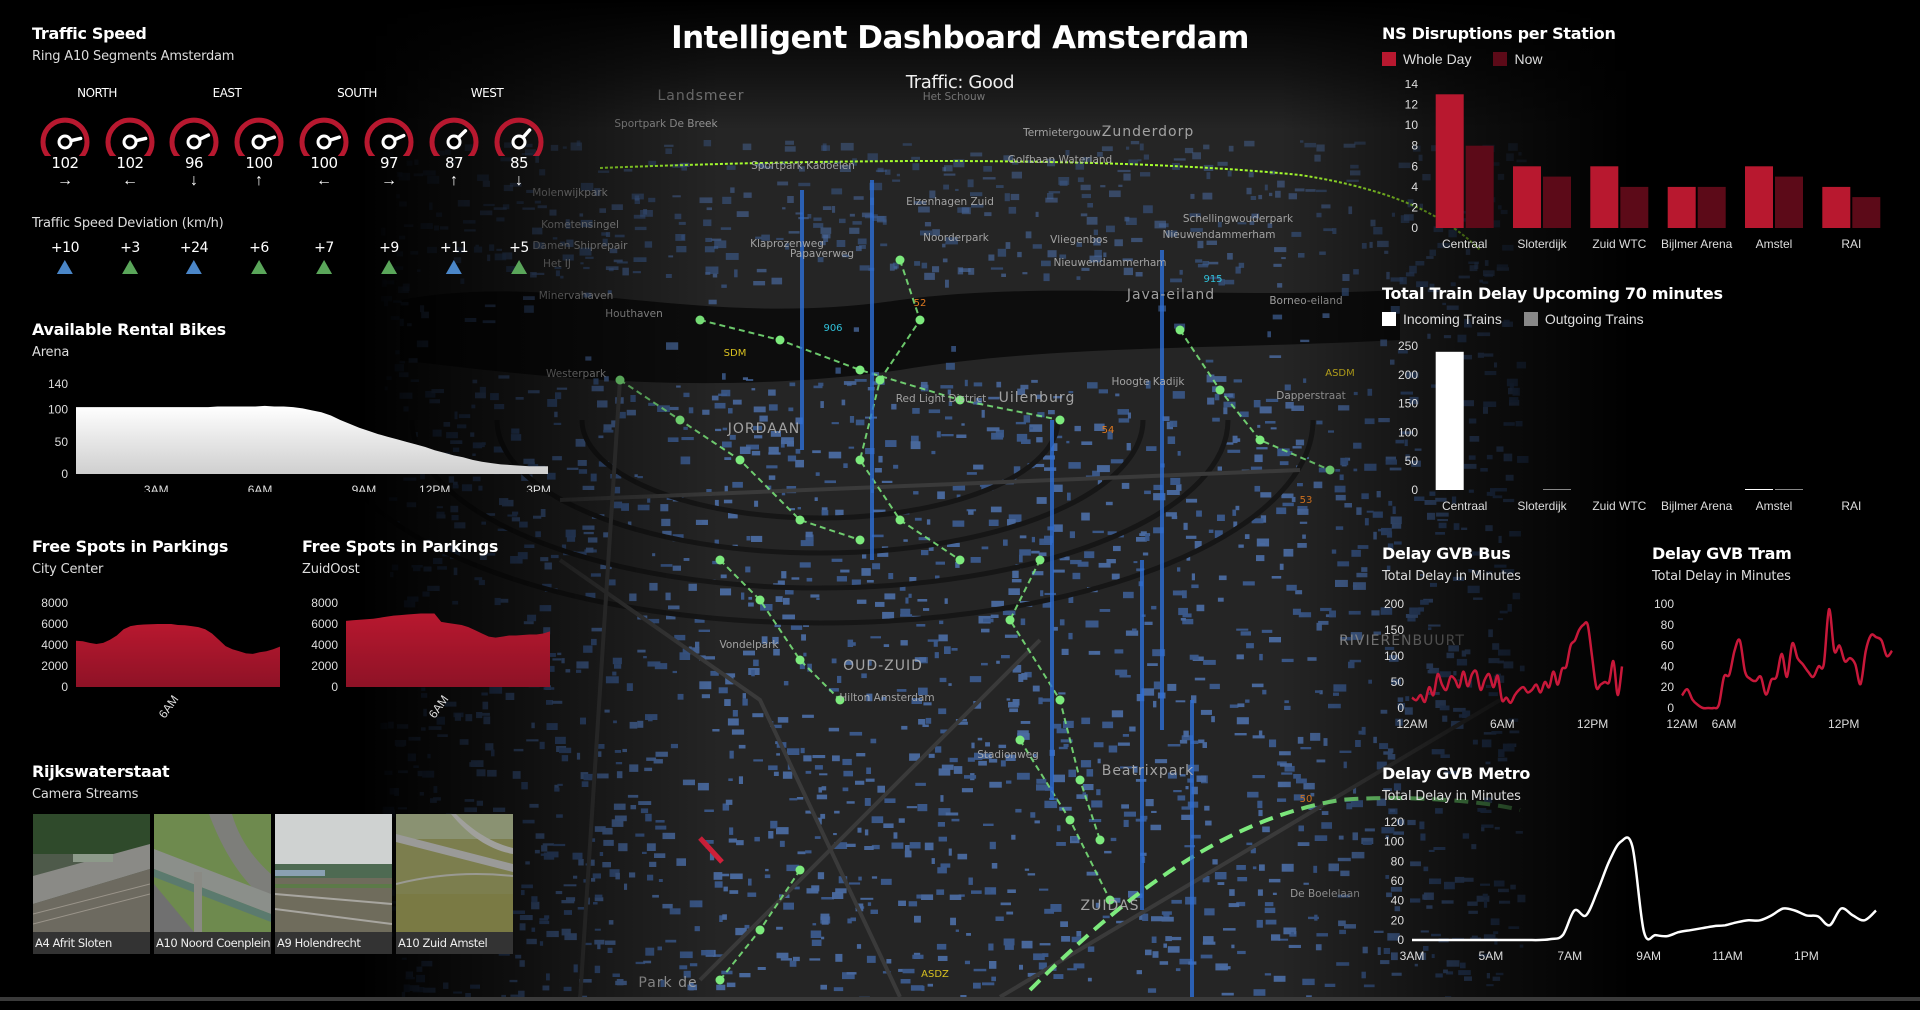  I want to click on map-station-label: 52, so click(920, 303).